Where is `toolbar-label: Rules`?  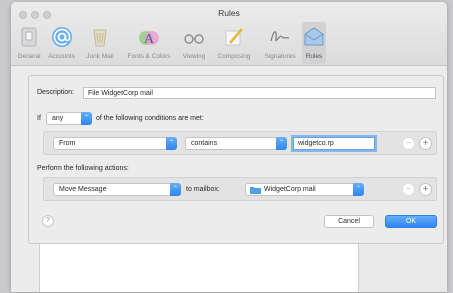 toolbar-label: Rules is located at coordinates (314, 56).